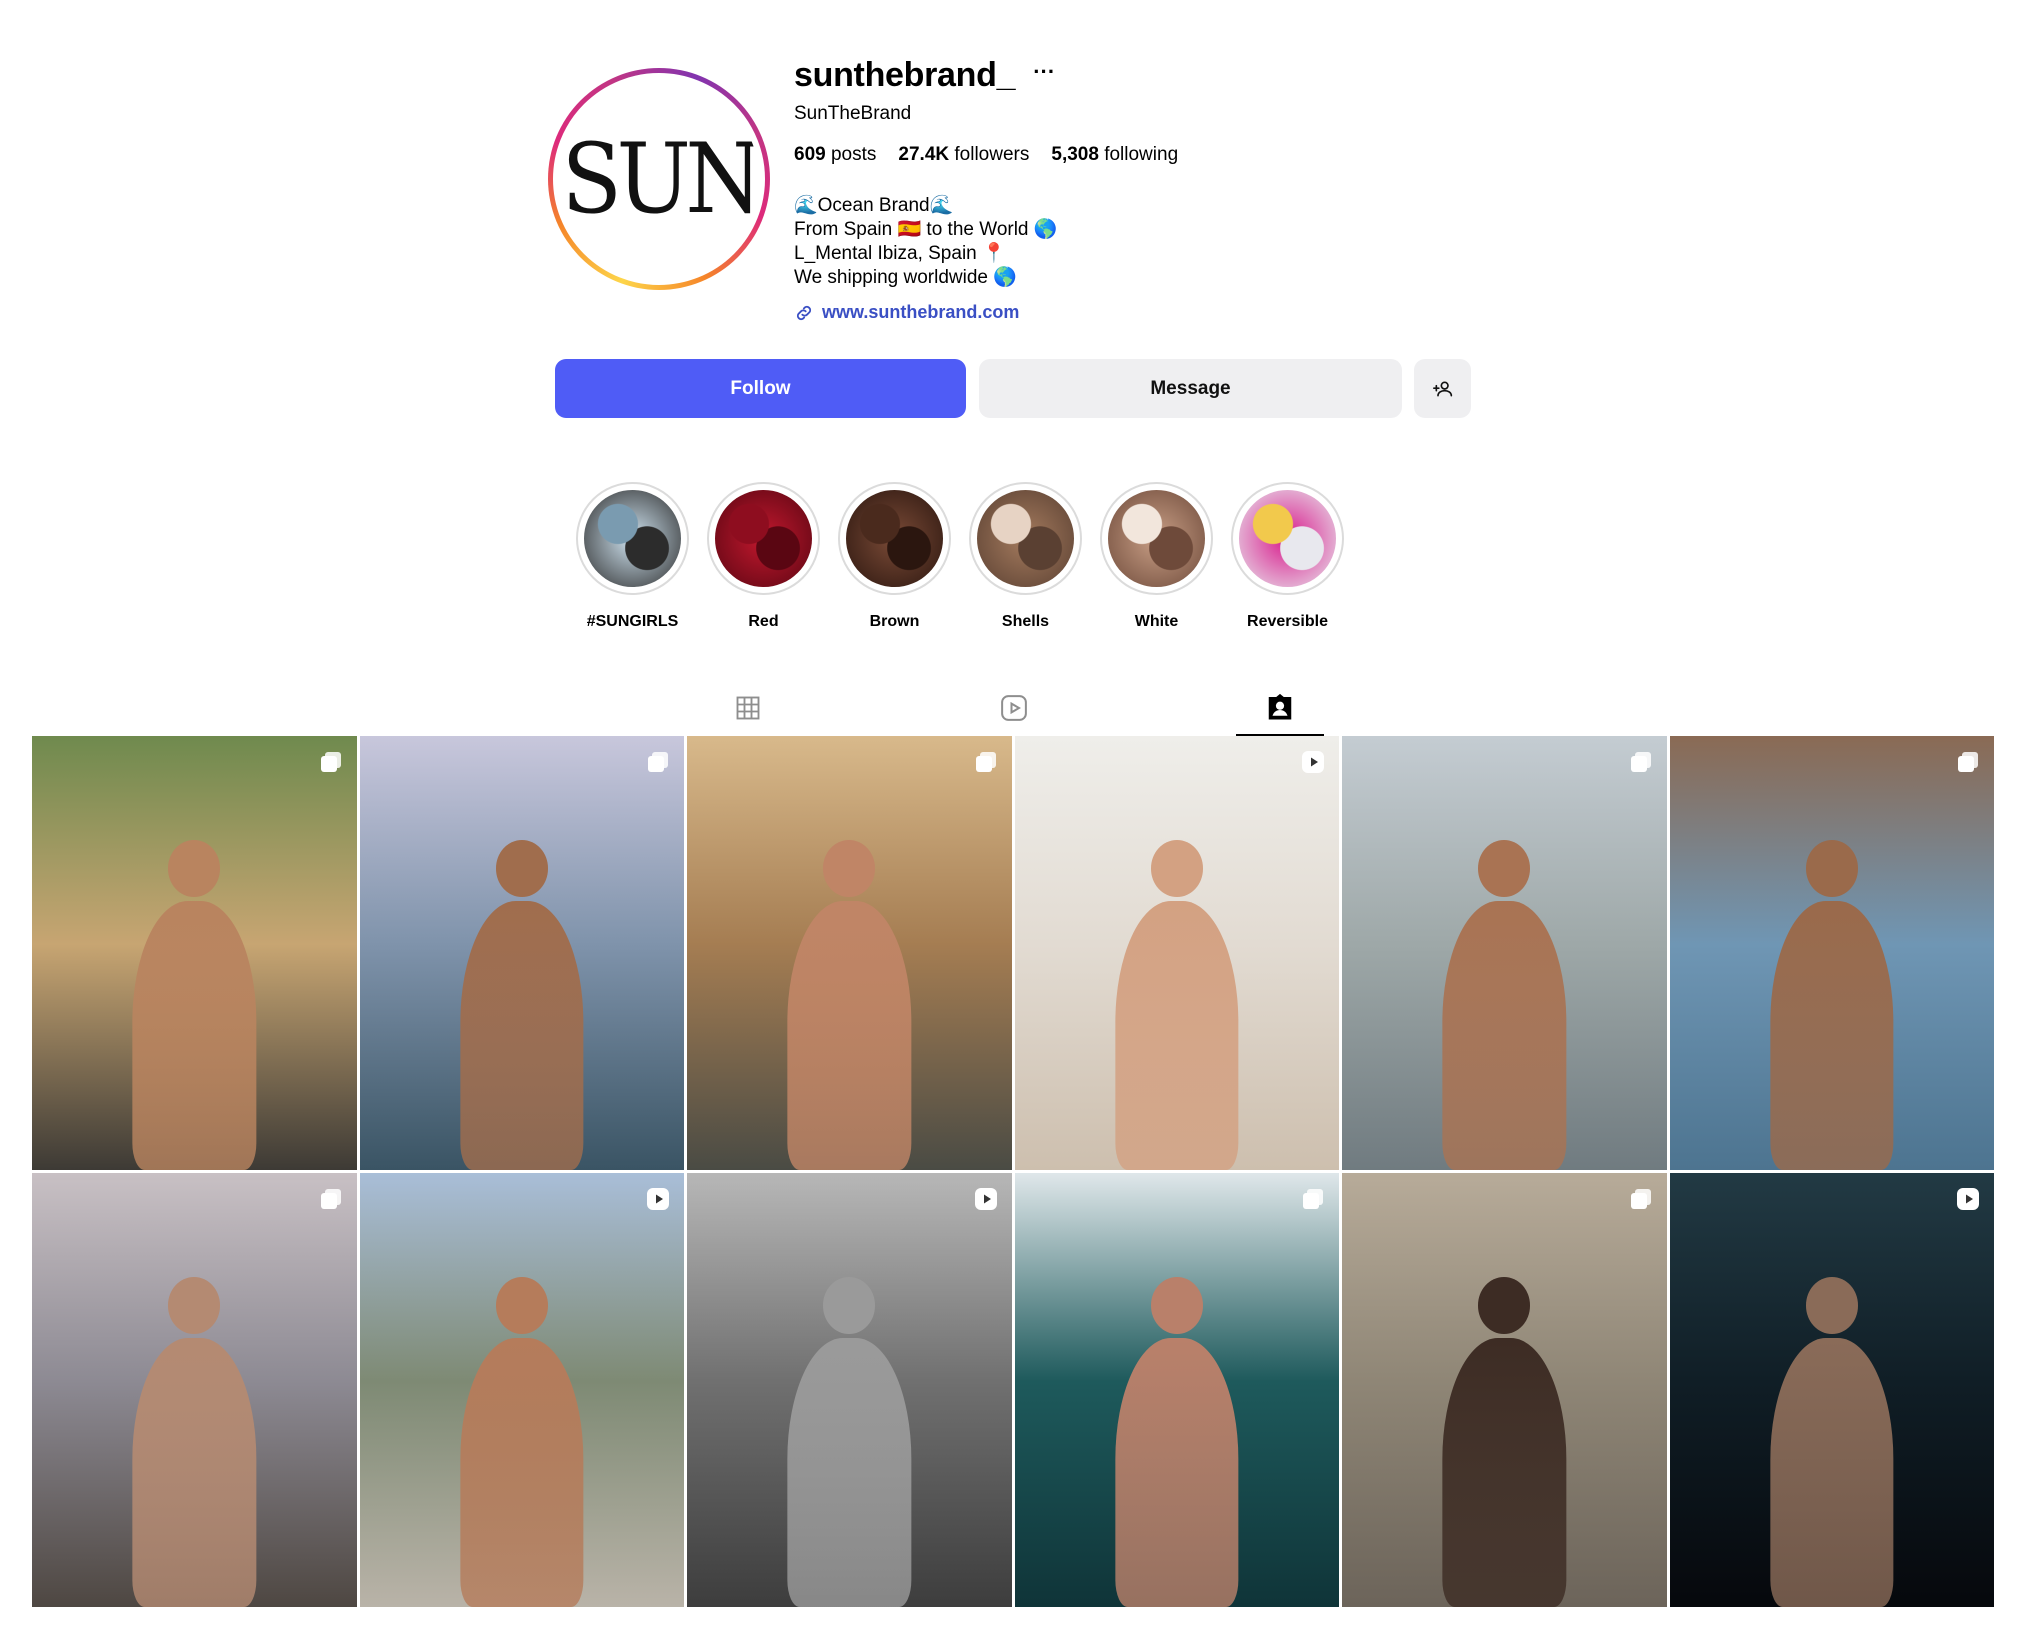 The image size is (2018, 1634). Describe the element at coordinates (853, 113) in the screenshot. I see `full-name: SunTheBrand` at that location.